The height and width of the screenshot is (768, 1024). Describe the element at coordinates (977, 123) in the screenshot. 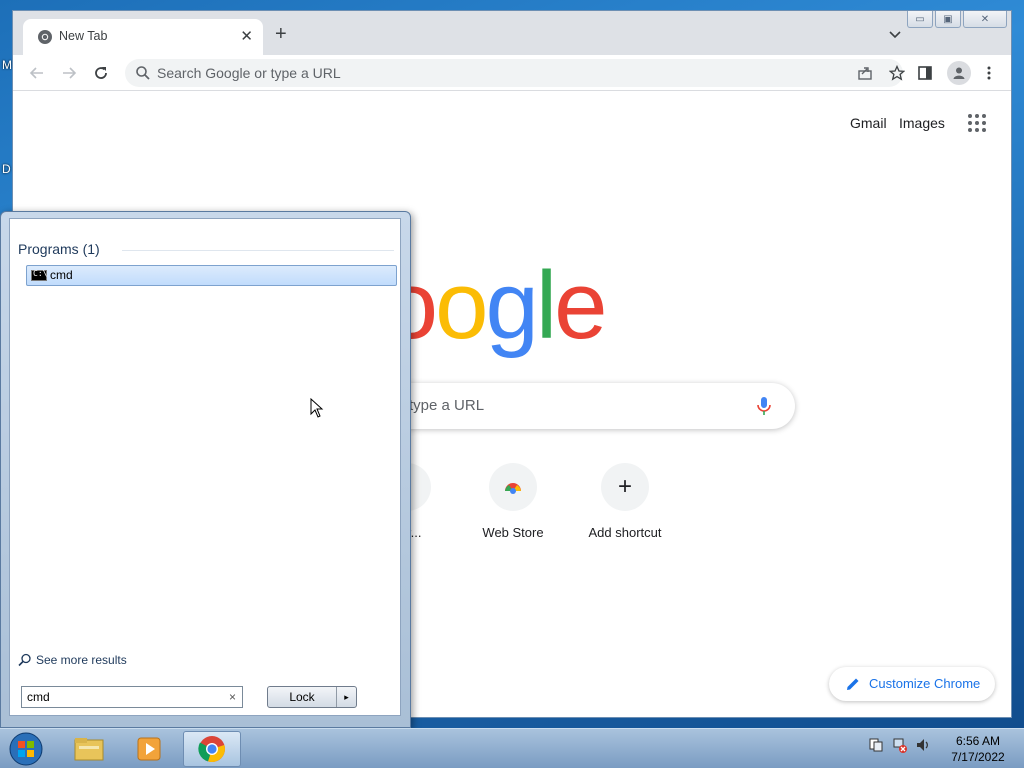

I see `google-apps-icon` at that location.